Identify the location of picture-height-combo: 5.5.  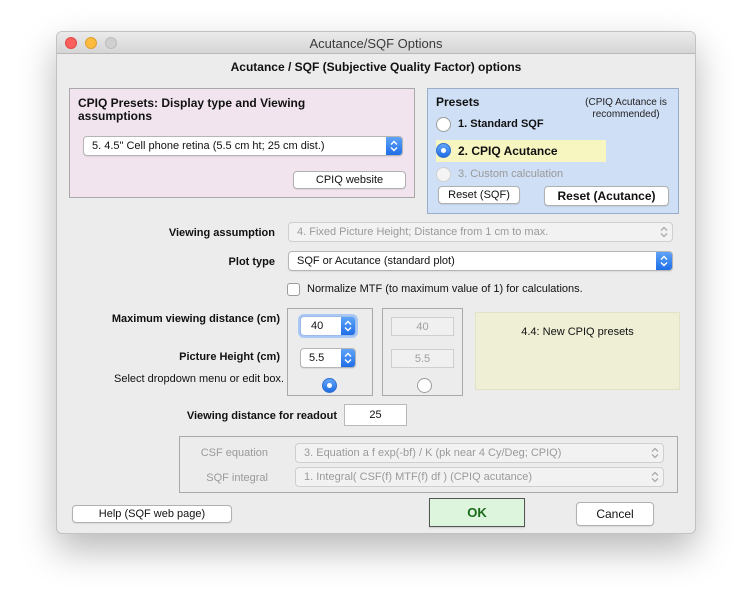
(328, 358).